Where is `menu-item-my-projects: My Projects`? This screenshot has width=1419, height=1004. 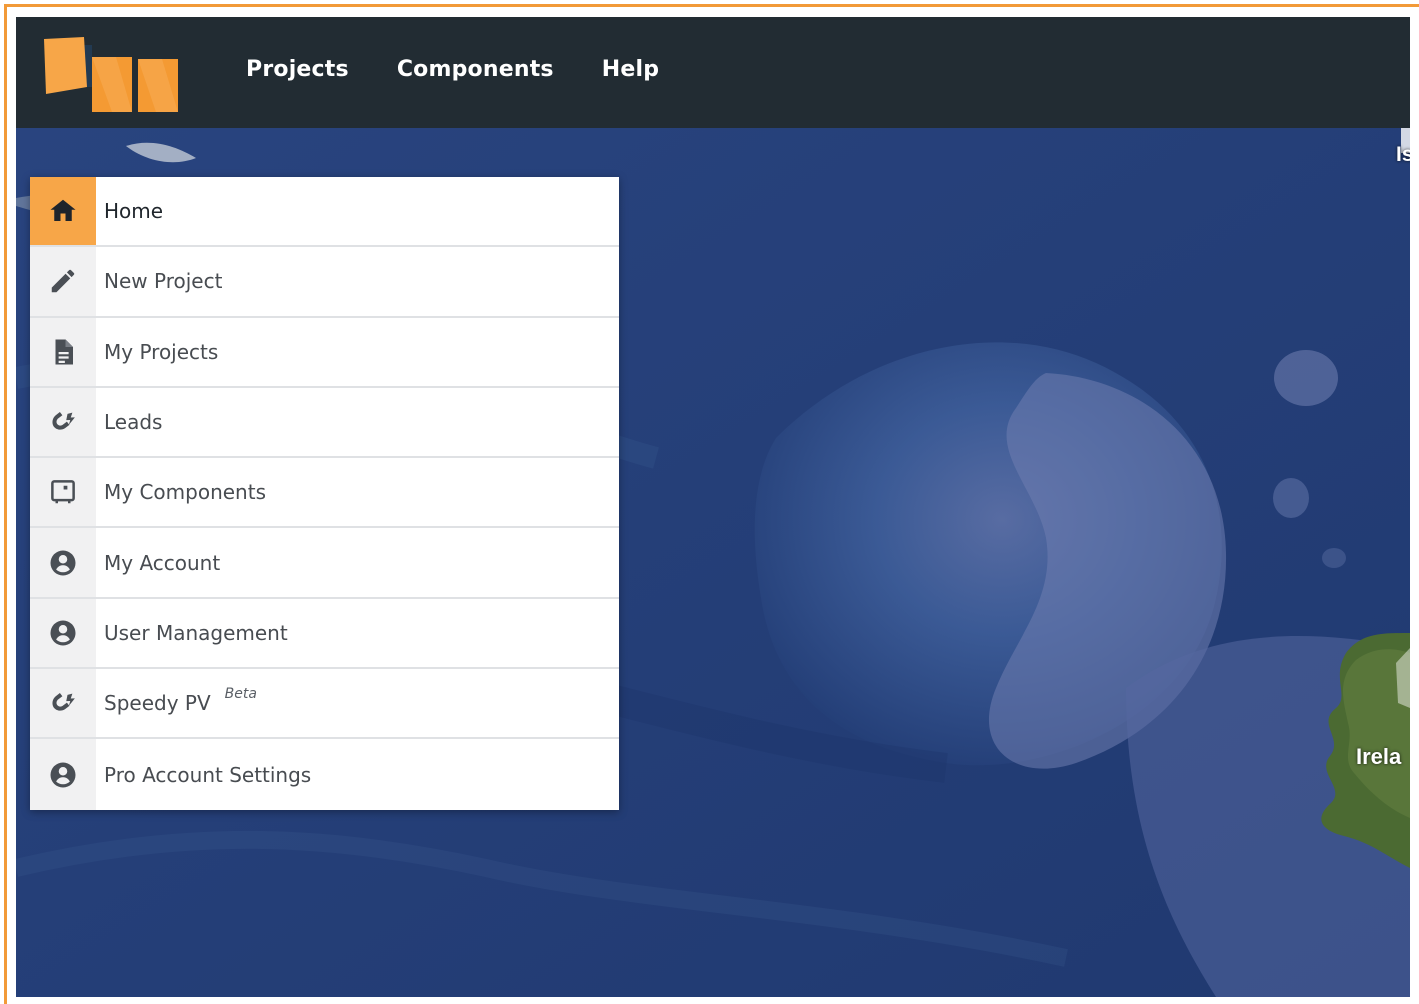 menu-item-my-projects: My Projects is located at coordinates (324, 352).